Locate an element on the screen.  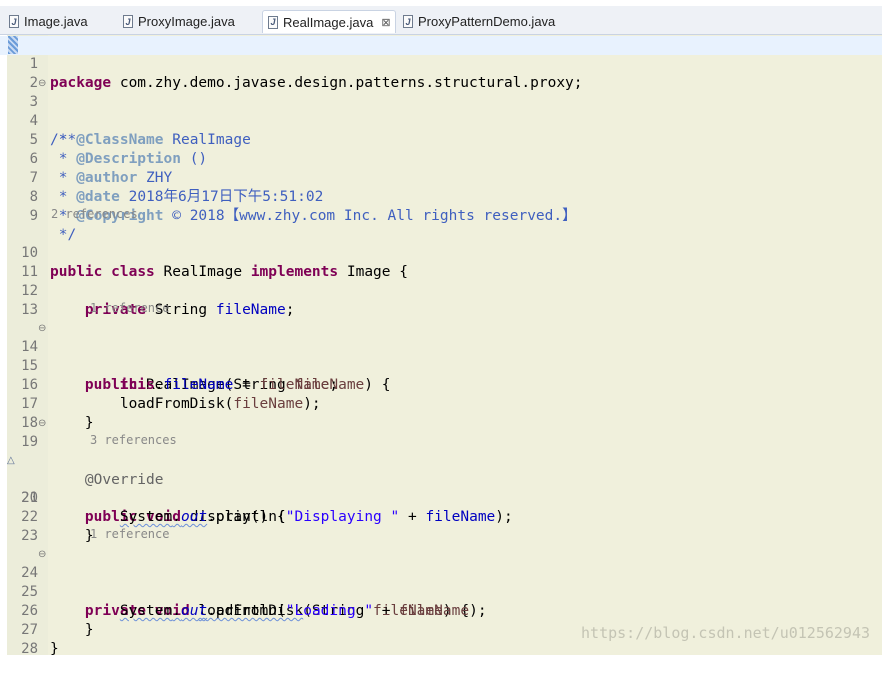
code-line: 7 * @date 2018年6月17日下午5:51:02 is located at coordinates (441, 177).